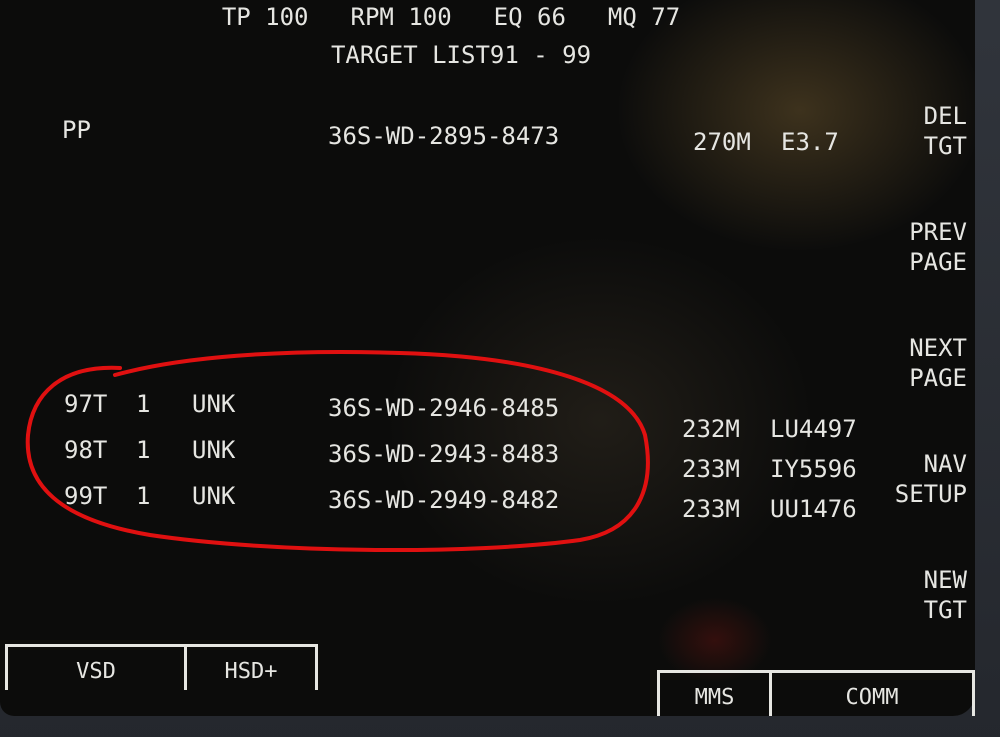 Image resolution: width=1000 pixels, height=737 pixels. Describe the element at coordinates (444, 408) in the screenshot. I see `grid-coordinate: 36S-WD-2946-8485` at that location.